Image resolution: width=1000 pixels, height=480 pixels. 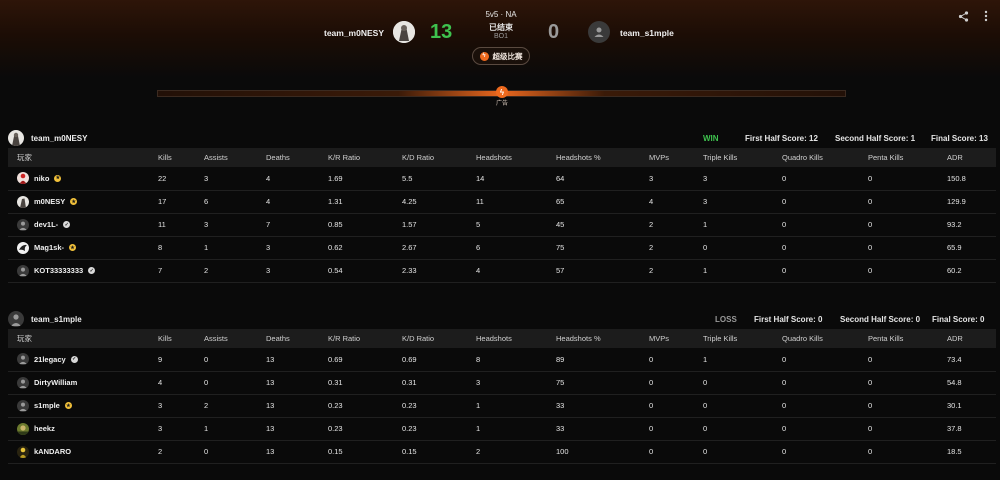 What do you see at coordinates (268, 270) in the screenshot?
I see `deaths-cell: 3` at bounding box center [268, 270].